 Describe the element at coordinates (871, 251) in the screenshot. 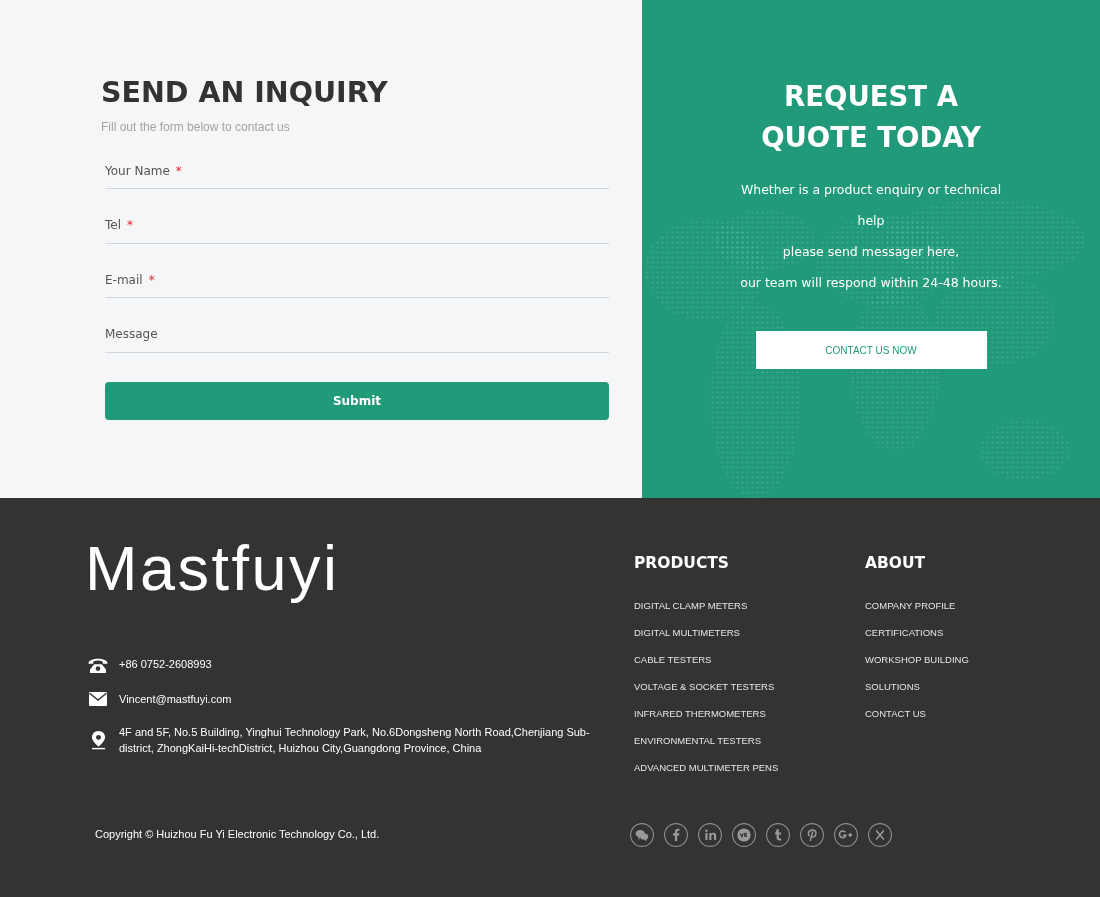

I see `quote-text: please send messager here,` at that location.